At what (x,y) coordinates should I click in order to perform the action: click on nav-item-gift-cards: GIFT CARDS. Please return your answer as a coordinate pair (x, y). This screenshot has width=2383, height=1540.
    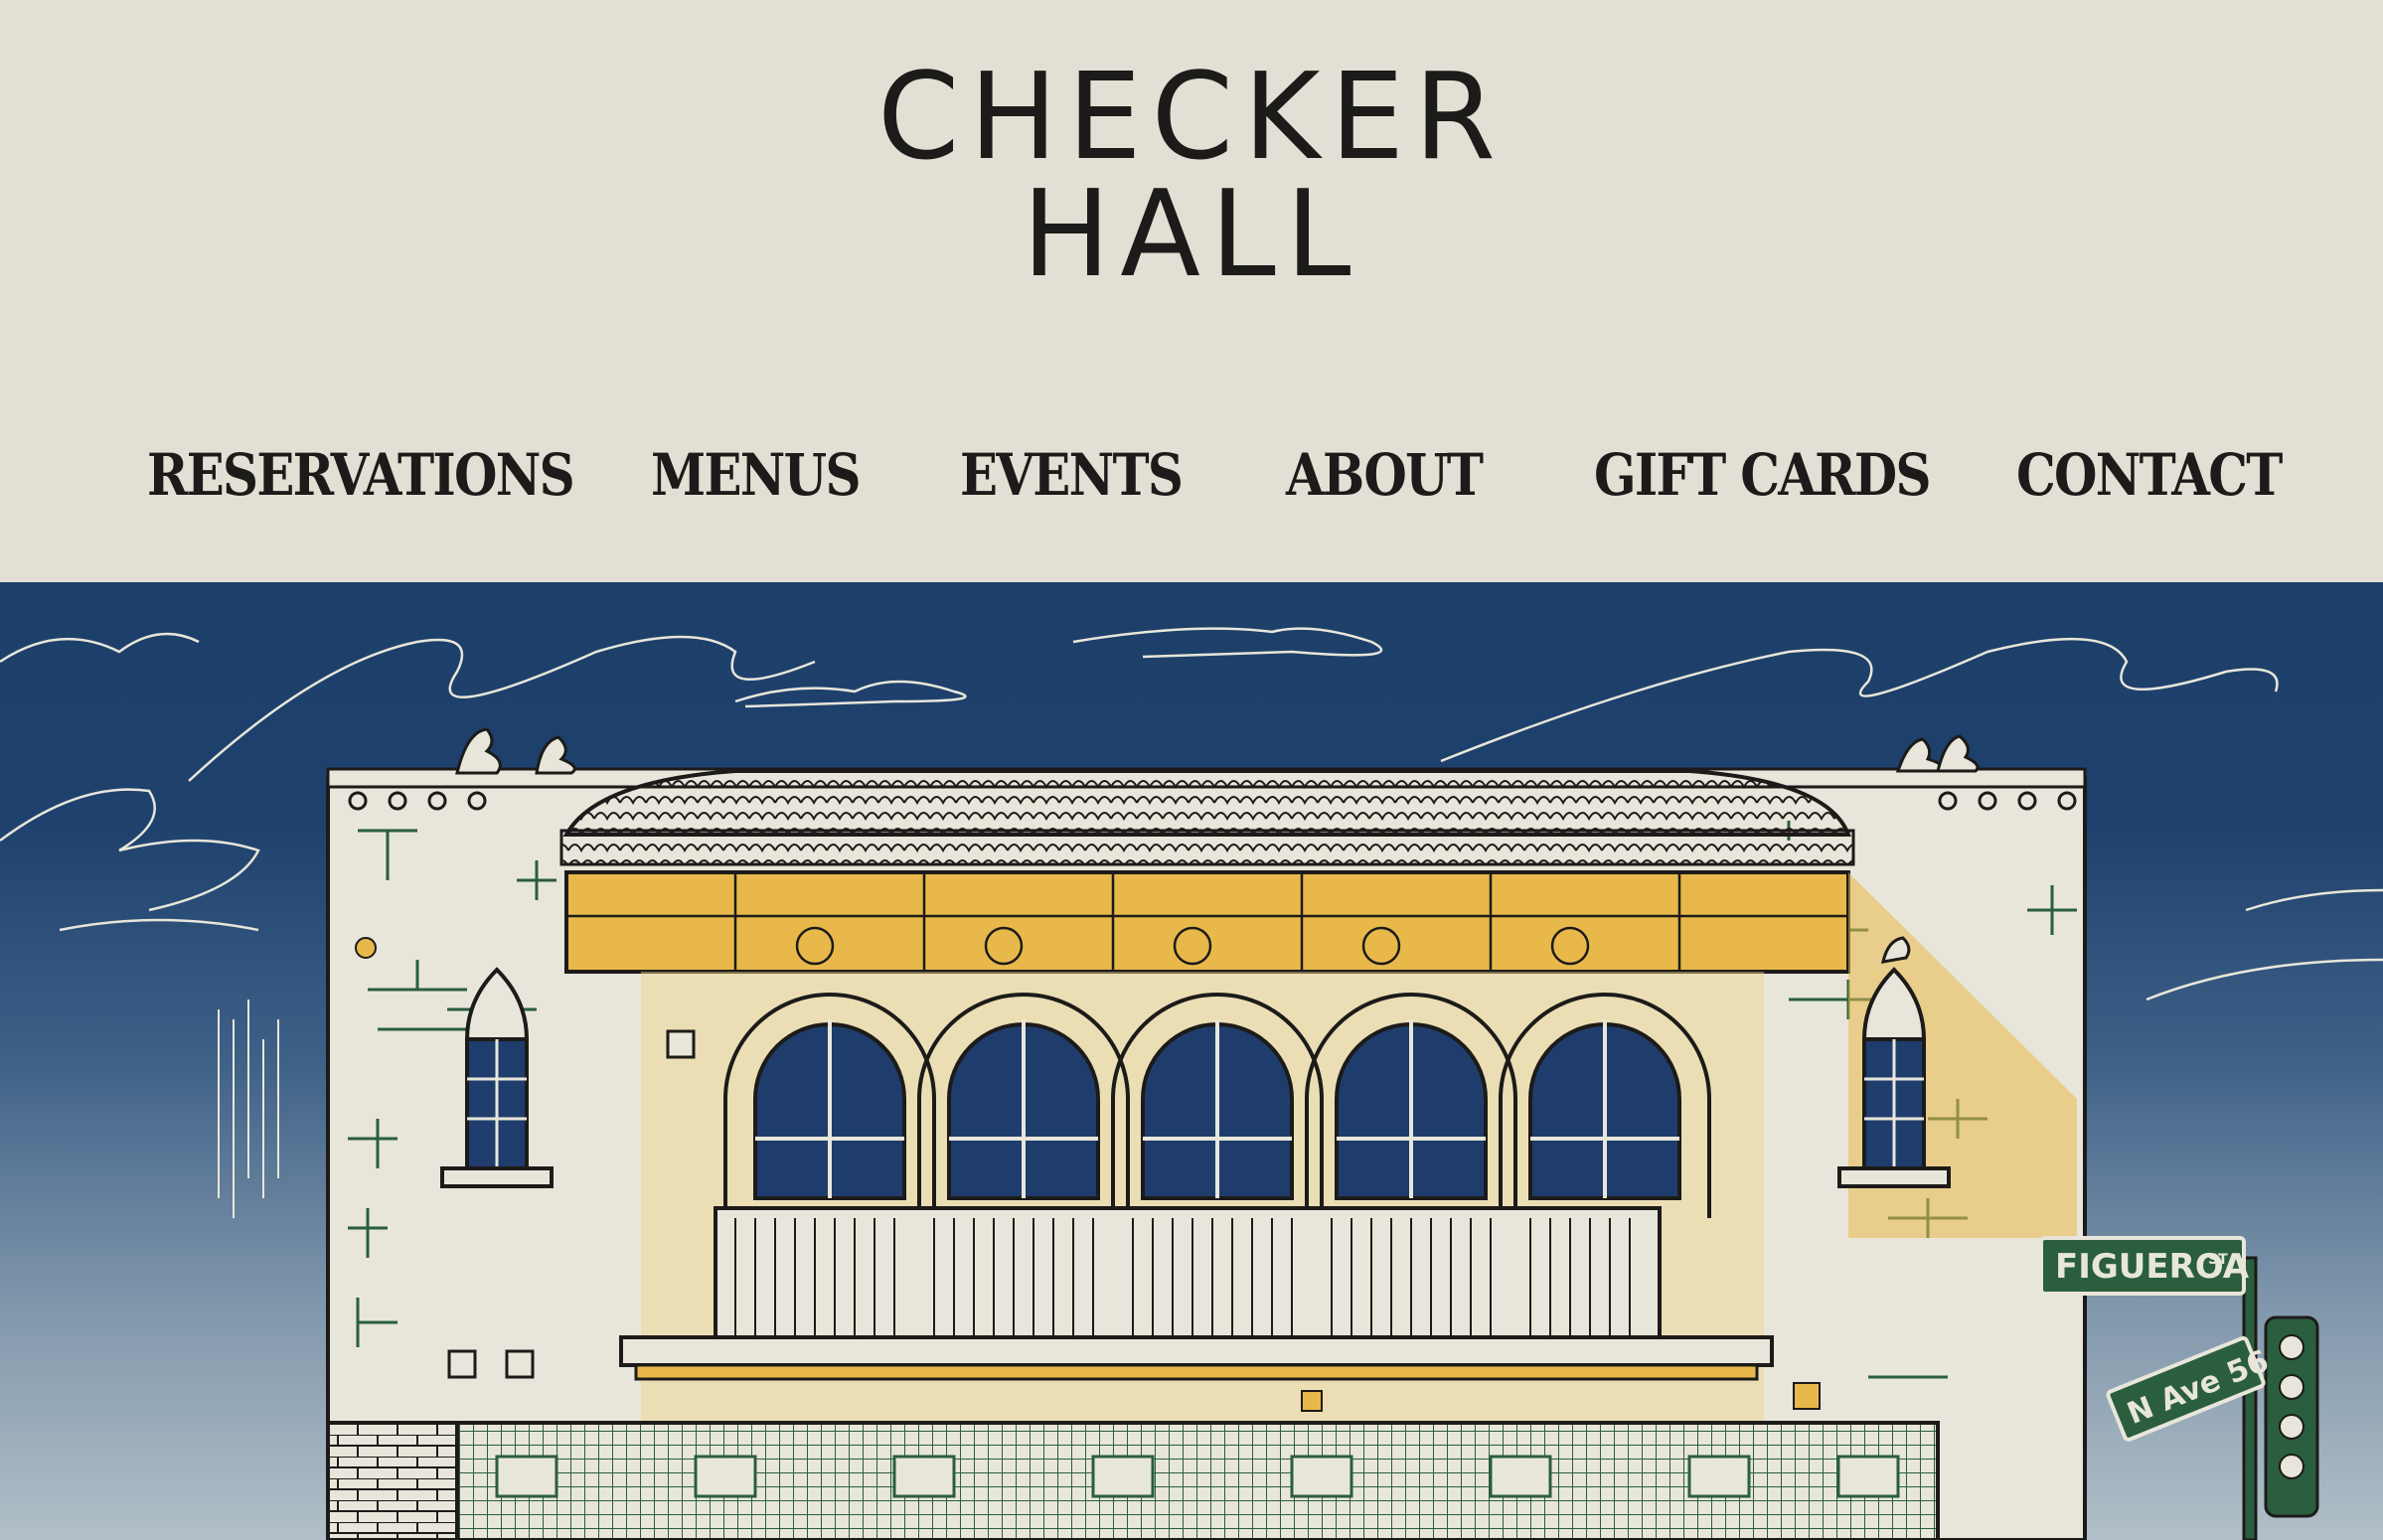
    Looking at the image, I should click on (1762, 475).